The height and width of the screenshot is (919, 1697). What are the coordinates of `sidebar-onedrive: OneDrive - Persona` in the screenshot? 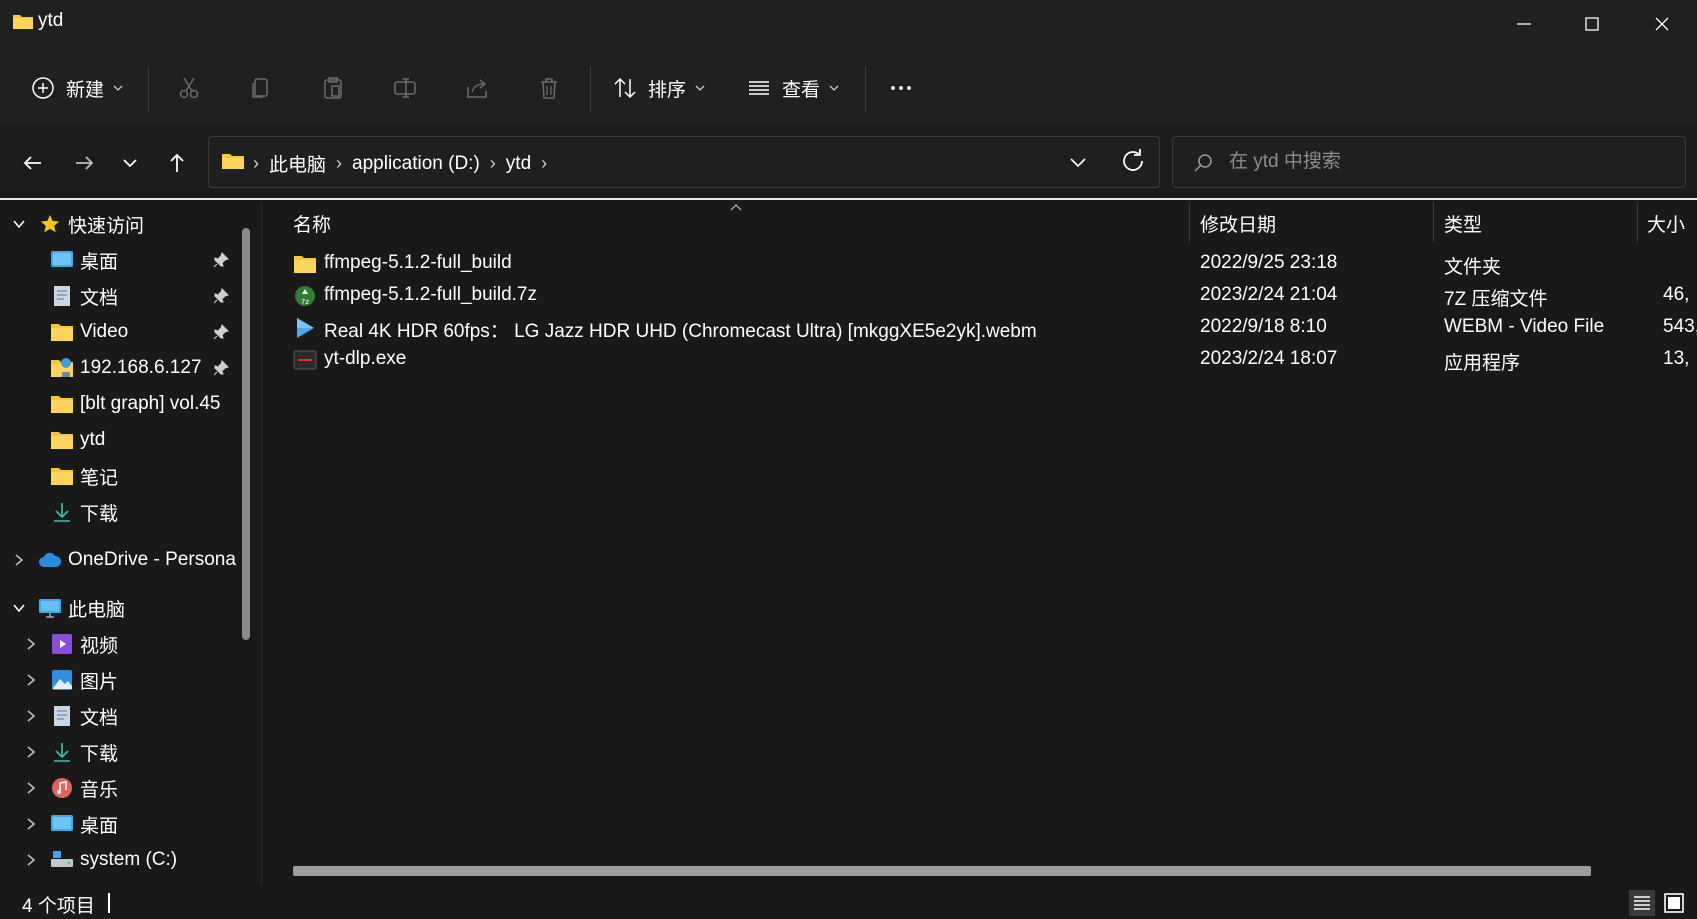 It's located at (120, 560).